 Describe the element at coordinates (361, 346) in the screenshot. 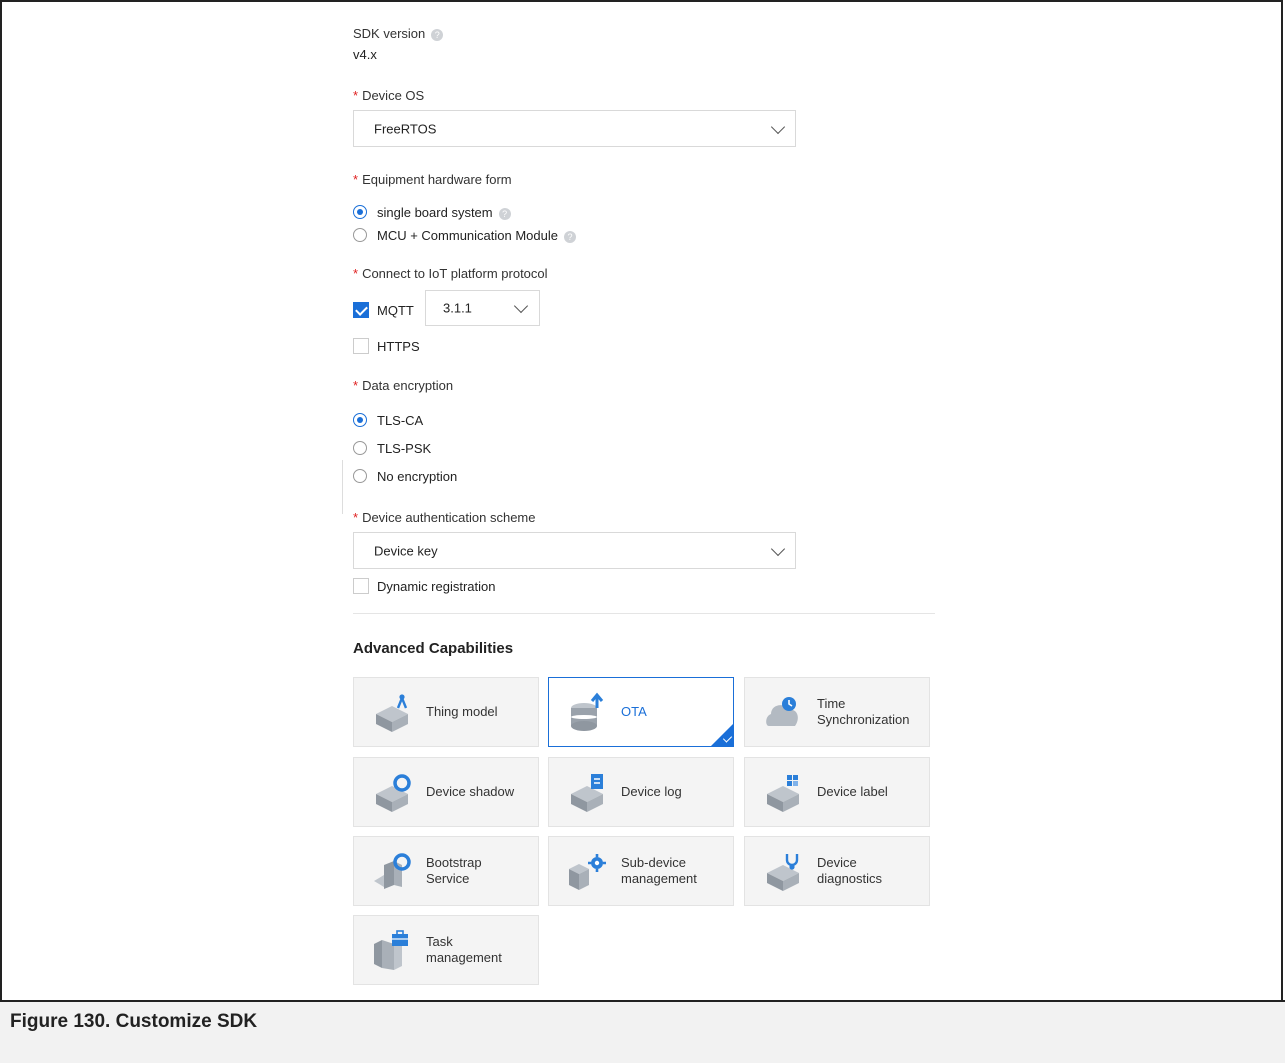

I see `https-checkbox` at that location.